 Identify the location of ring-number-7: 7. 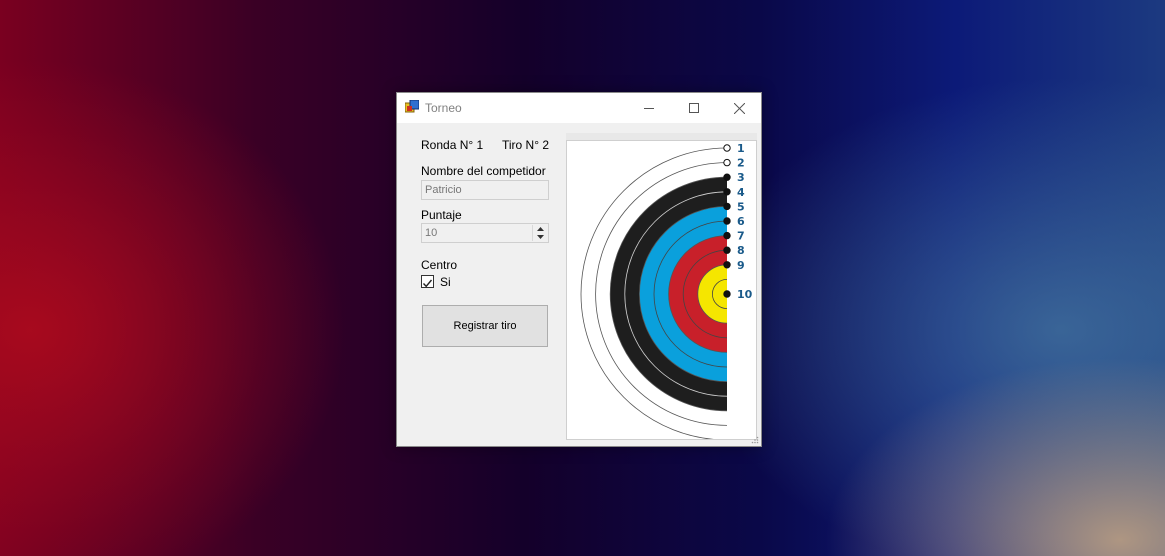
(741, 236).